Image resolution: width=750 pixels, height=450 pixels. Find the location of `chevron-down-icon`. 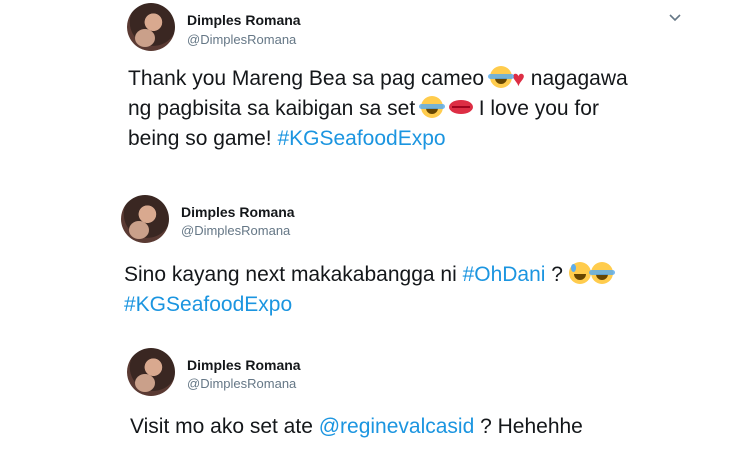

chevron-down-icon is located at coordinates (675, 17).